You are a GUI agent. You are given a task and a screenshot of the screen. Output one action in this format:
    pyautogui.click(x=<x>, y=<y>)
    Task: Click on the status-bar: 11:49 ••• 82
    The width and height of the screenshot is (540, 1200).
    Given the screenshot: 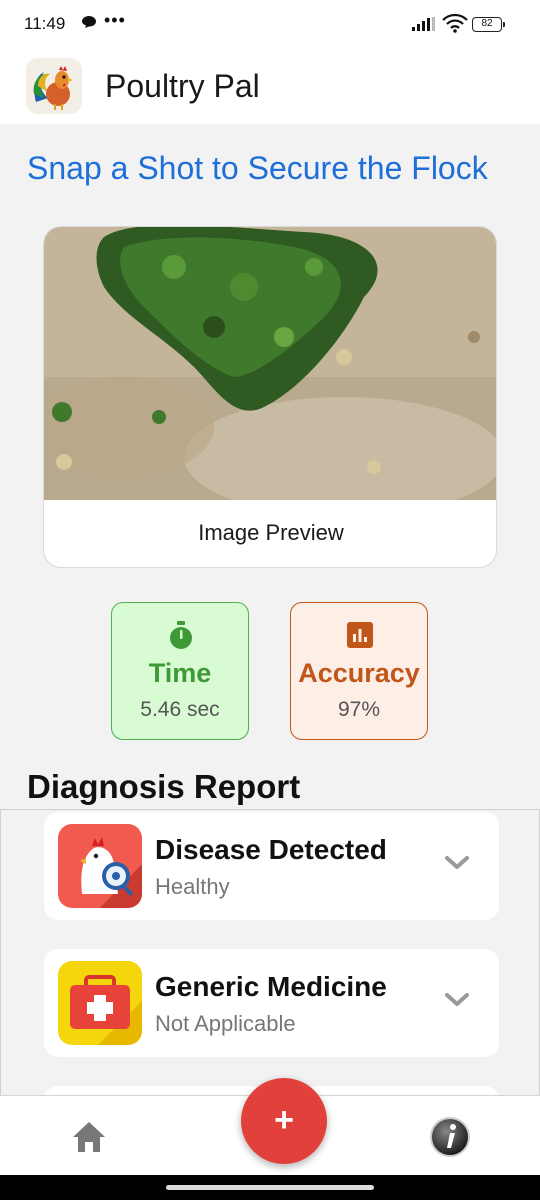 What is the action you would take?
    pyautogui.click(x=270, y=25)
    